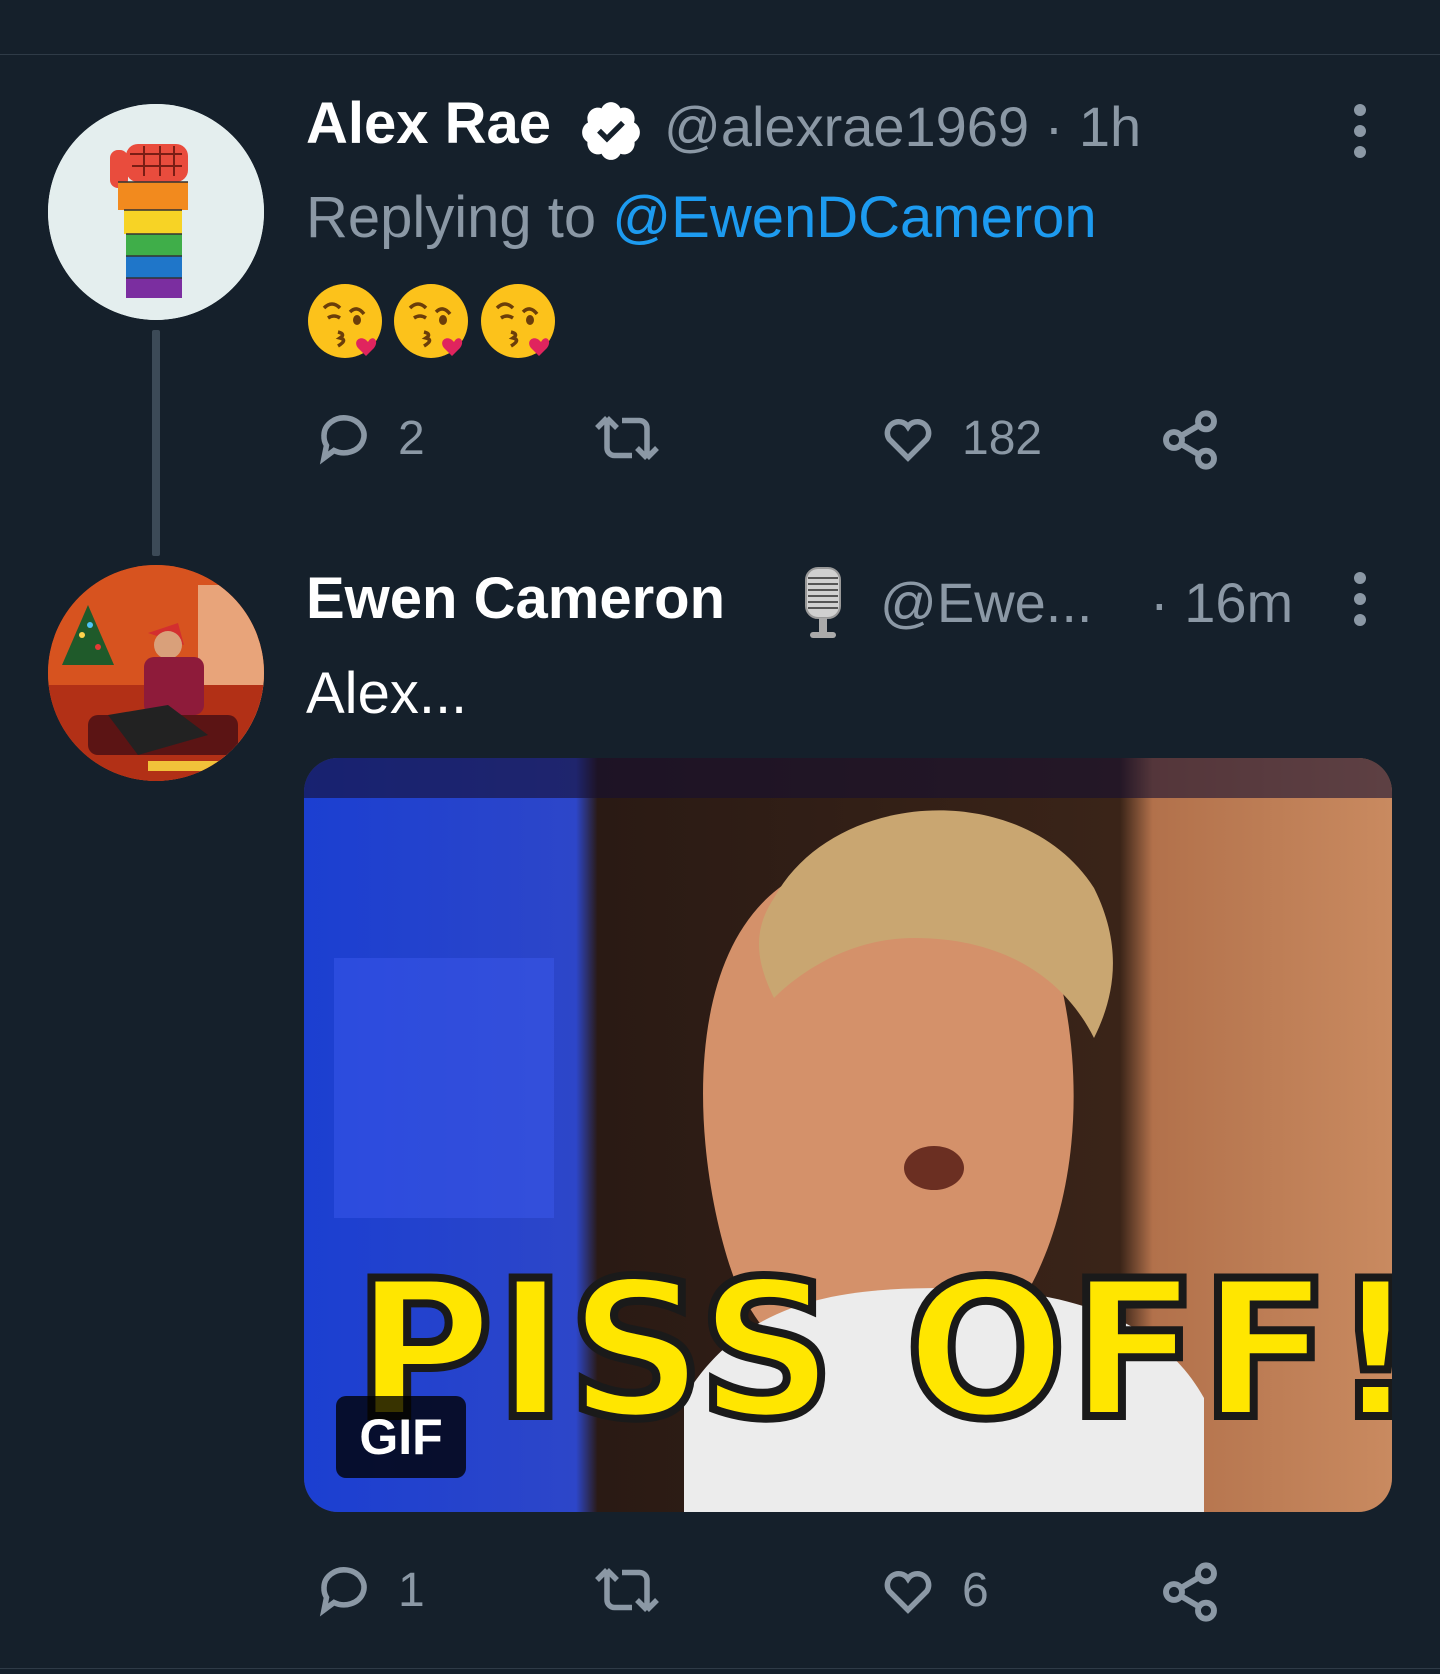  I want to click on gif-badge: GIF, so click(401, 1437).